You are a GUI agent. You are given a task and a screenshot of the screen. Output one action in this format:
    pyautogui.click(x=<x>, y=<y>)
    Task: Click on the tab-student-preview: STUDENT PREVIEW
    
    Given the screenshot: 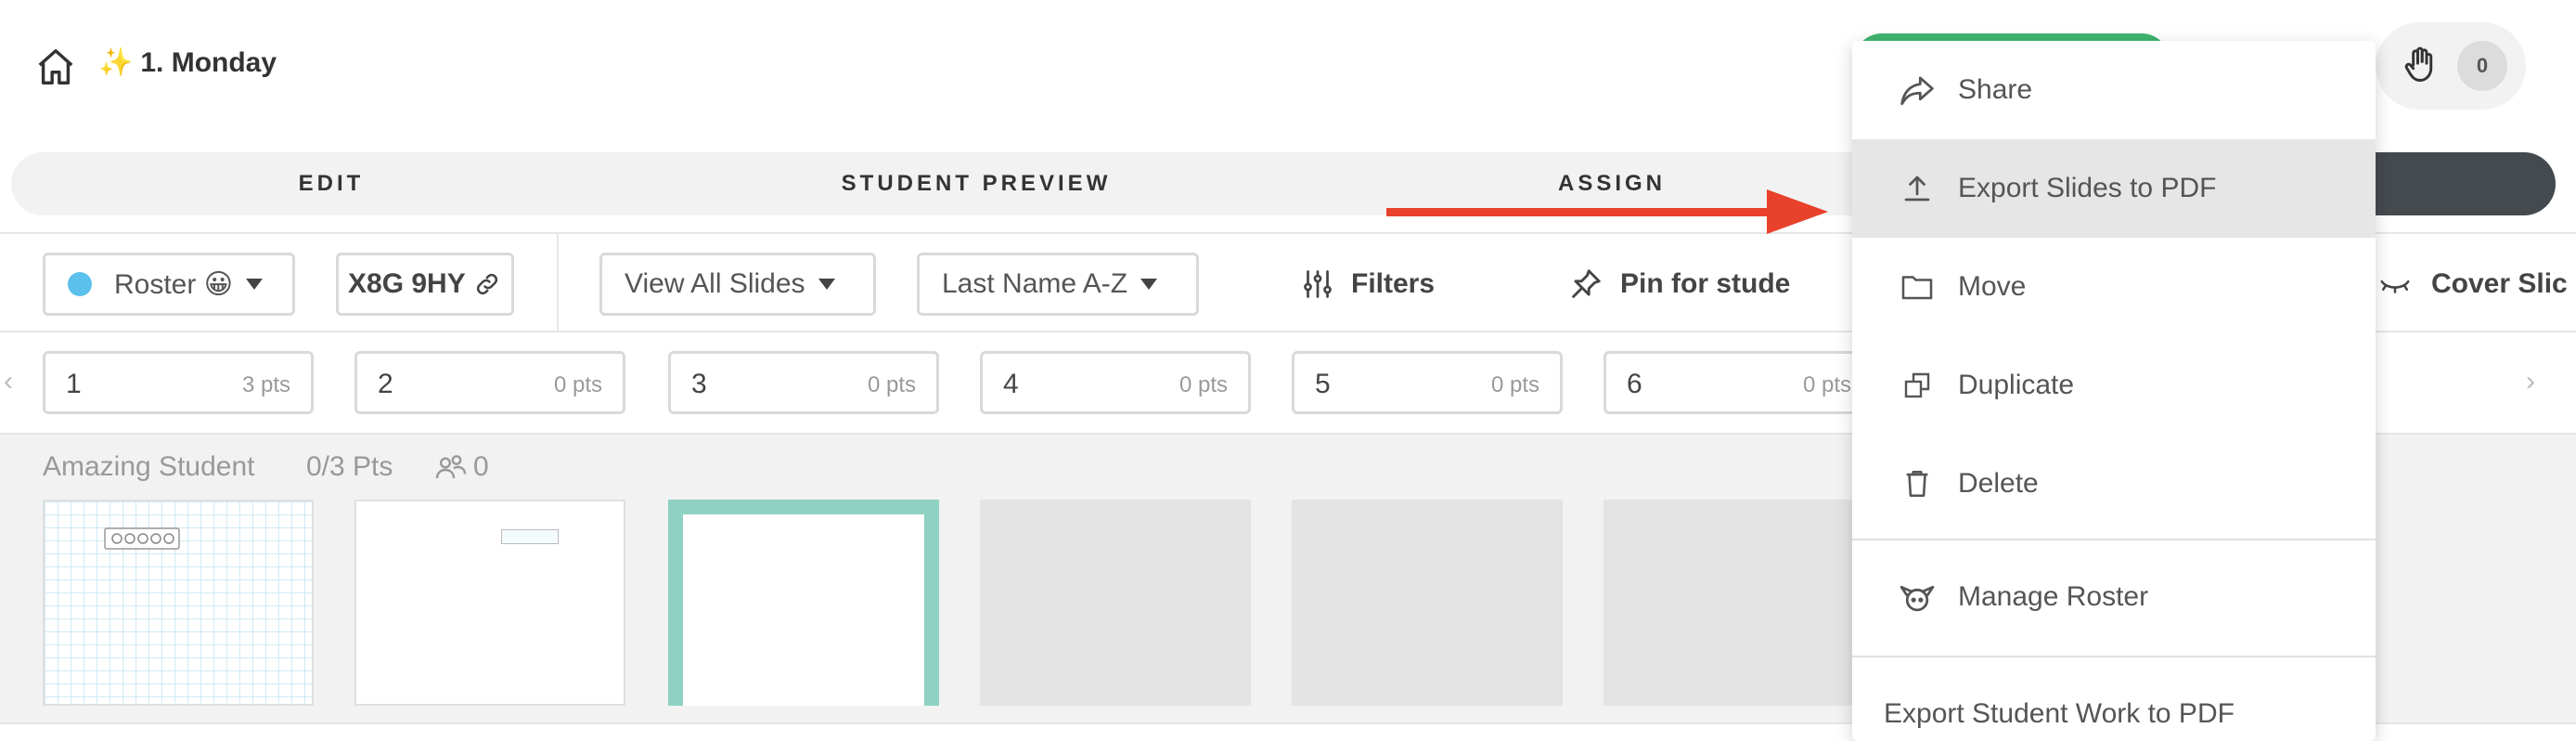 What is the action you would take?
    pyautogui.click(x=976, y=183)
    